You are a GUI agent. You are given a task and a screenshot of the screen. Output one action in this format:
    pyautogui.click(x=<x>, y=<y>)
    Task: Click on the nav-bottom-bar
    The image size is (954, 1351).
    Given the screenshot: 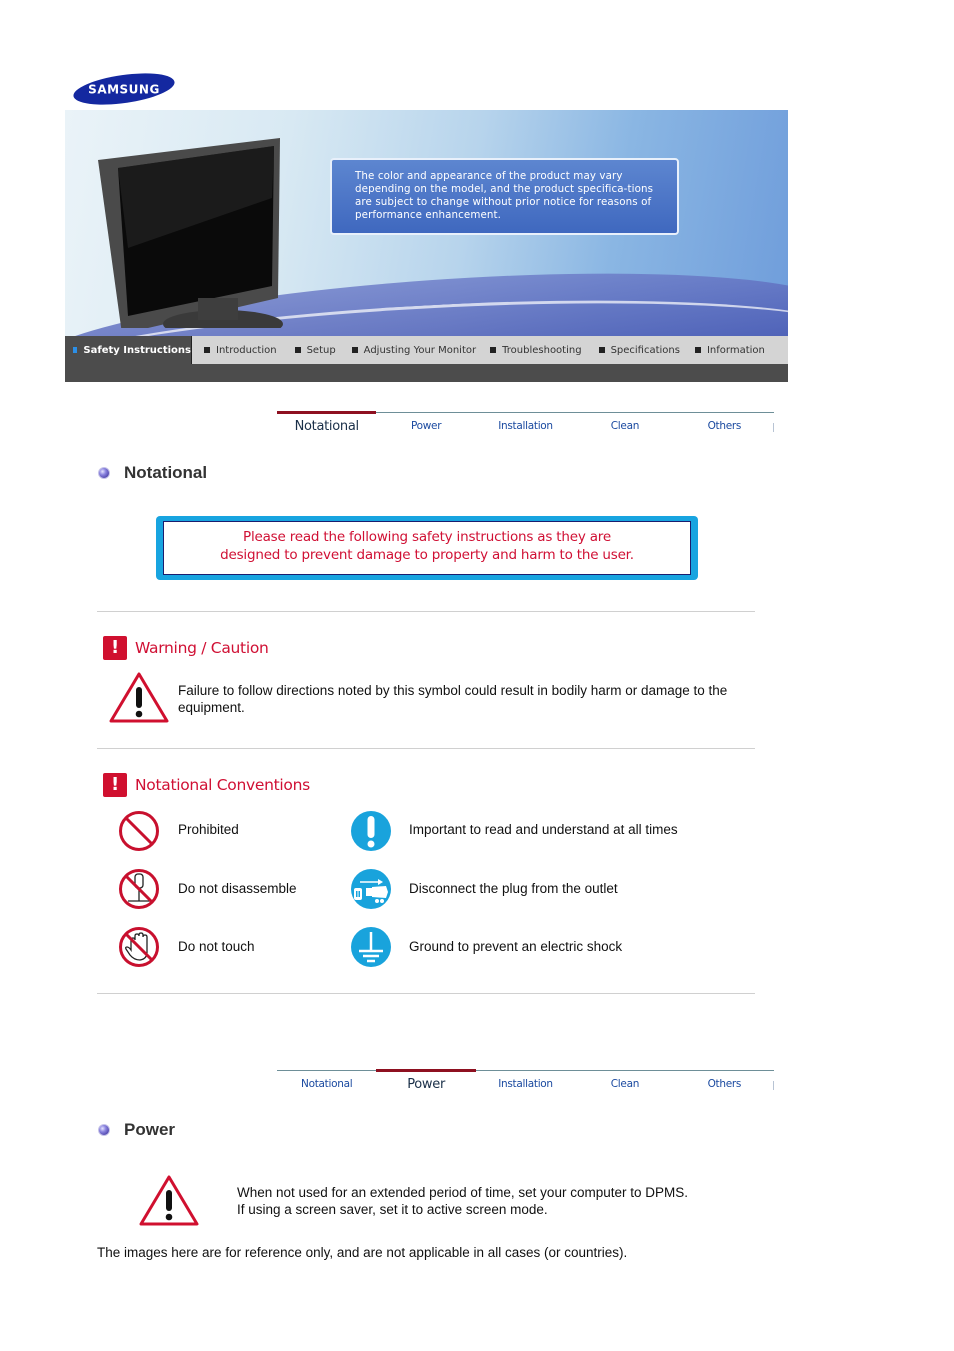 What is the action you would take?
    pyautogui.click(x=426, y=373)
    